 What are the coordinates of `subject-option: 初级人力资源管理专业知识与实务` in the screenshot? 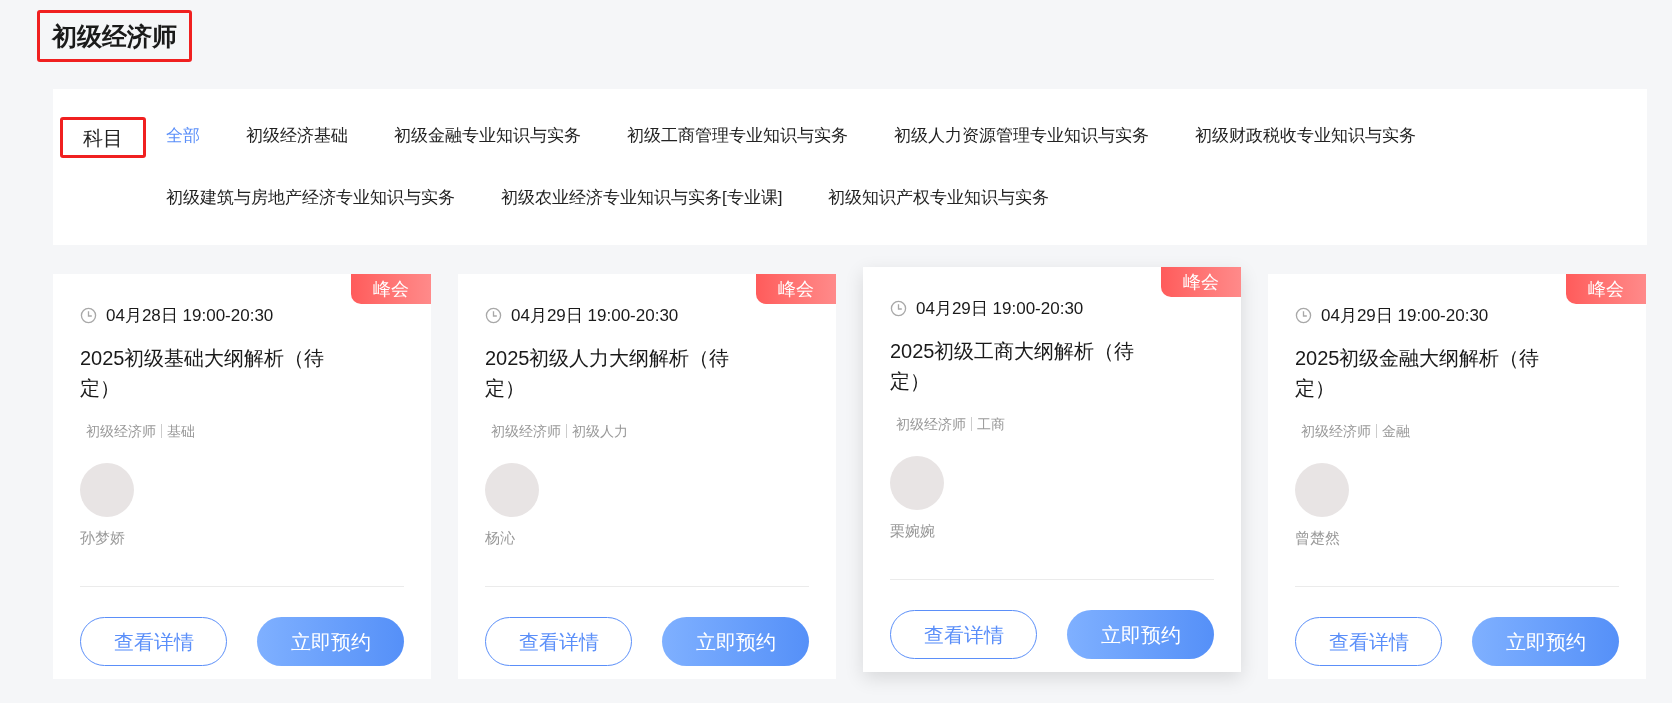 It's located at (1021, 136).